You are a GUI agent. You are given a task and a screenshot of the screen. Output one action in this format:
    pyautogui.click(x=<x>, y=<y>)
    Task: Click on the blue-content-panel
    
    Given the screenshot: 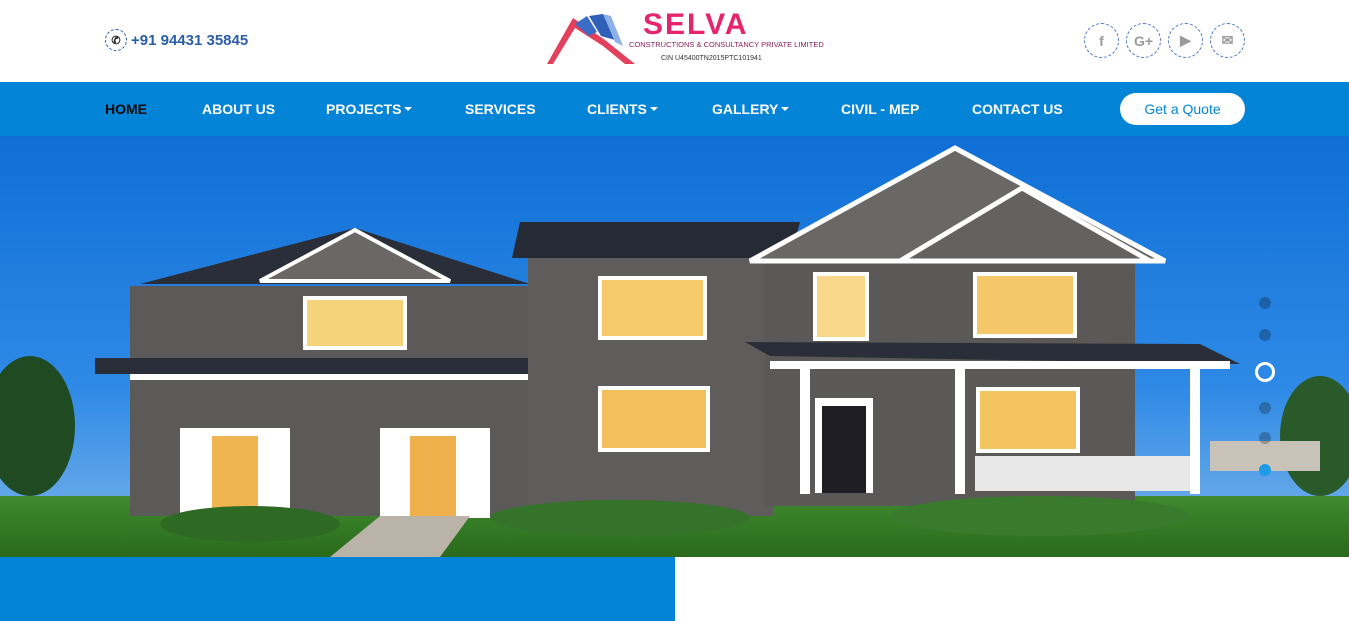 What is the action you would take?
    pyautogui.click(x=337, y=589)
    